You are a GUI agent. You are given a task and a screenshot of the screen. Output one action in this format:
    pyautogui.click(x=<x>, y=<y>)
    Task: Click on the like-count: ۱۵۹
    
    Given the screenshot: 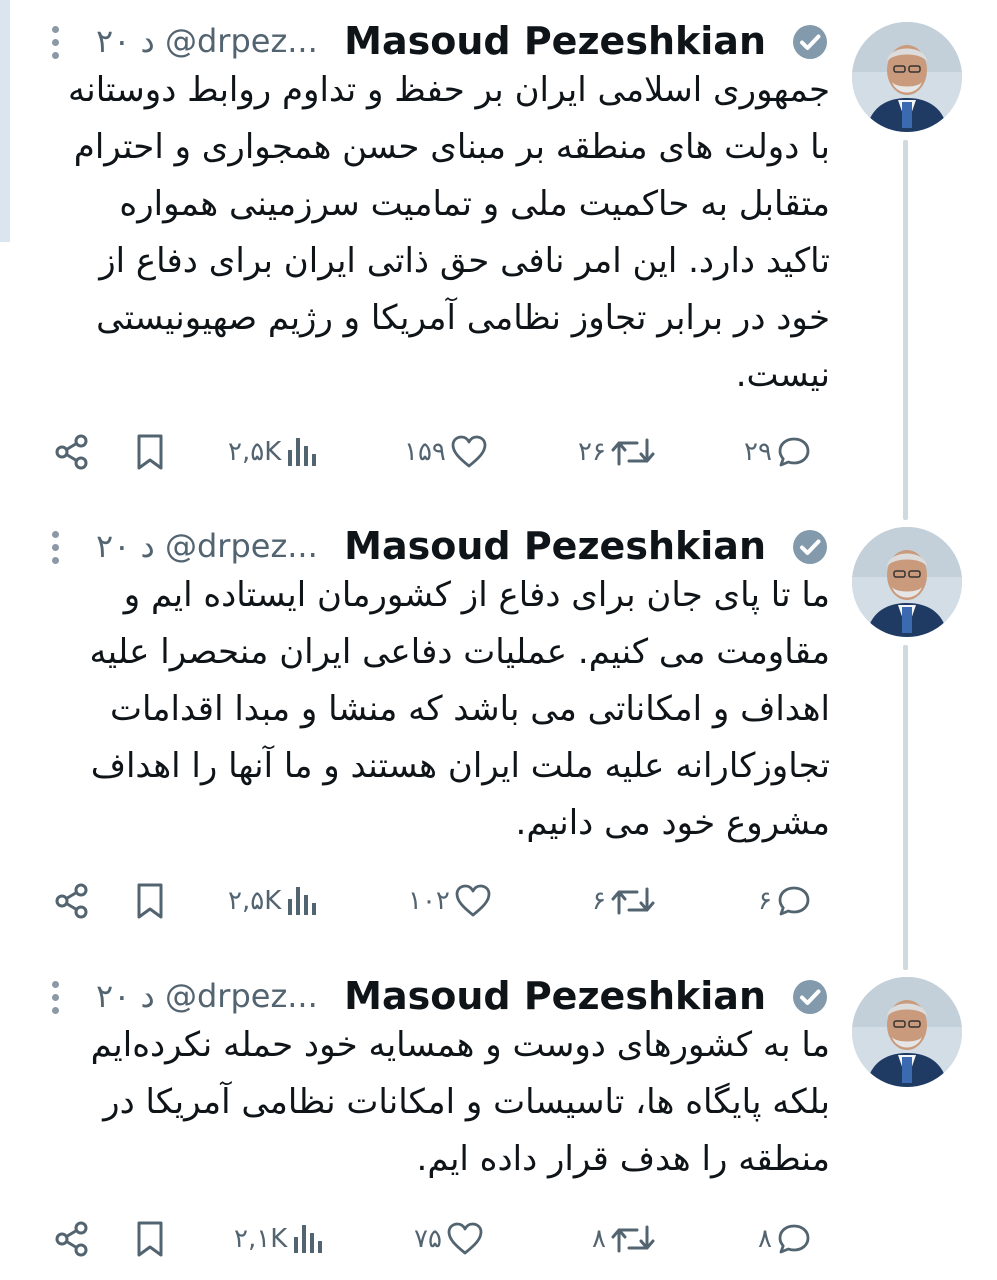 What is the action you would take?
    pyautogui.click(x=425, y=452)
    